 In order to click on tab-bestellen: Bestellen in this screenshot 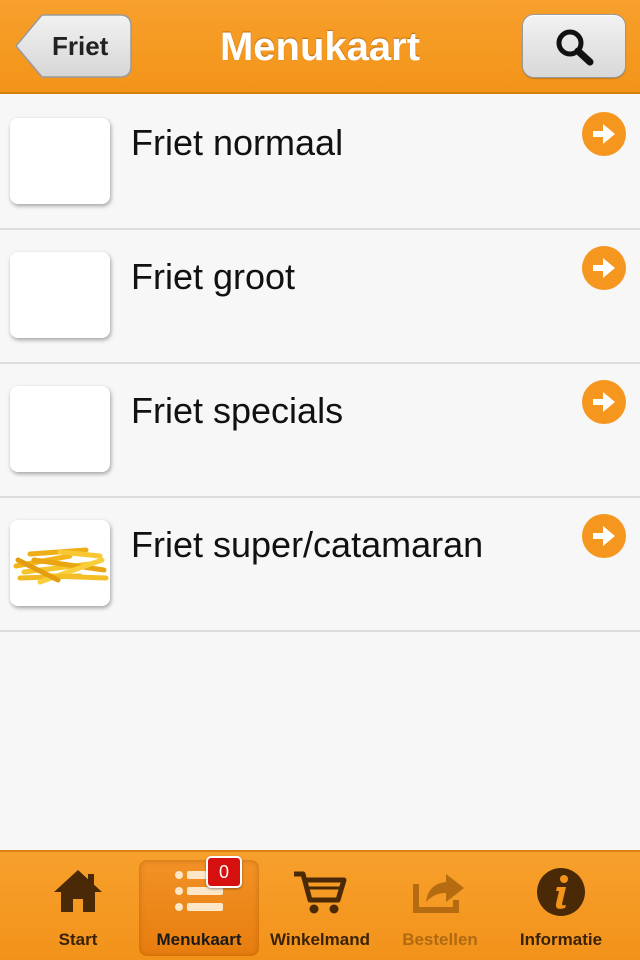, I will do `click(440, 908)`.